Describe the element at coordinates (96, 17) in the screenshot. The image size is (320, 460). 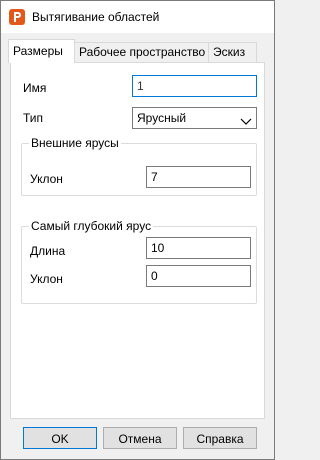
I see `window-title: Вытягивание областей` at that location.